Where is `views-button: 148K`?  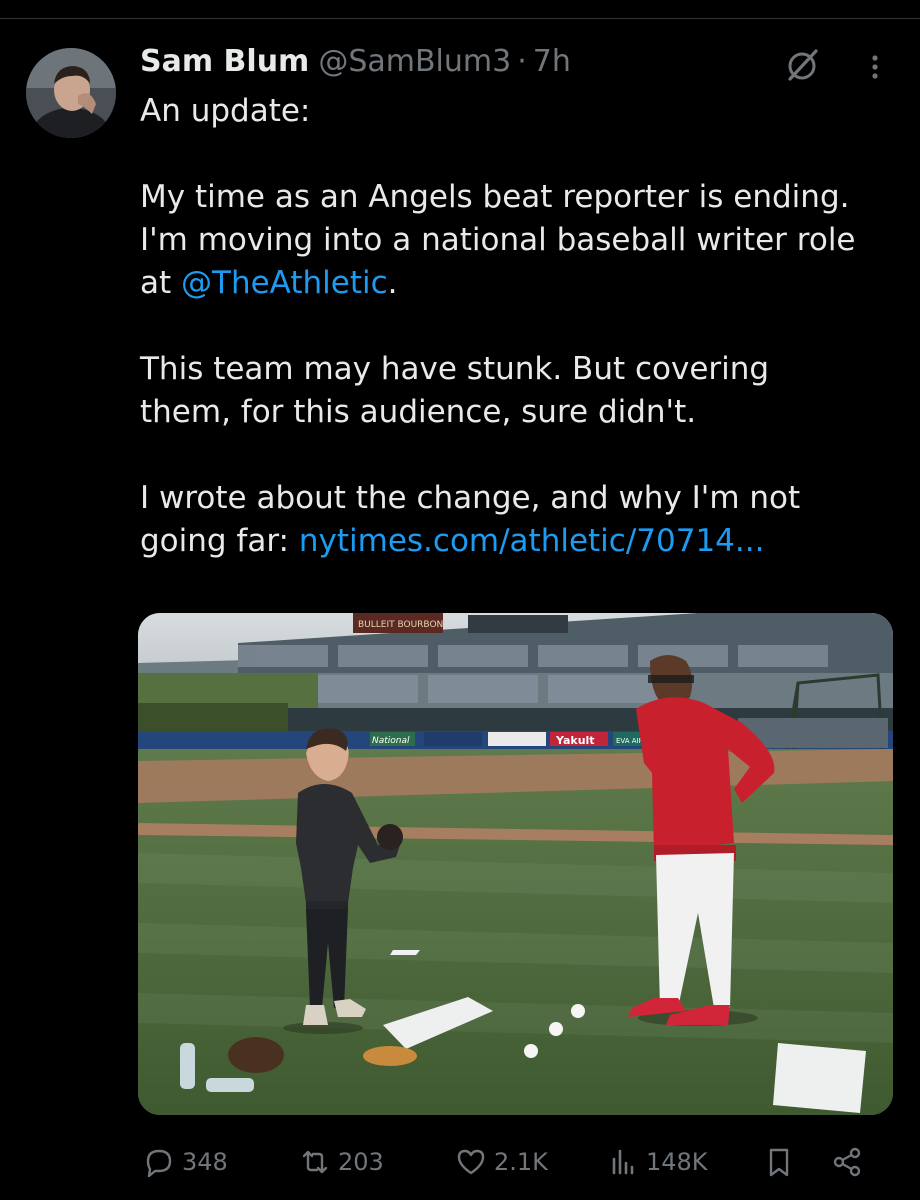
views-button: 148K is located at coordinates (657, 1162).